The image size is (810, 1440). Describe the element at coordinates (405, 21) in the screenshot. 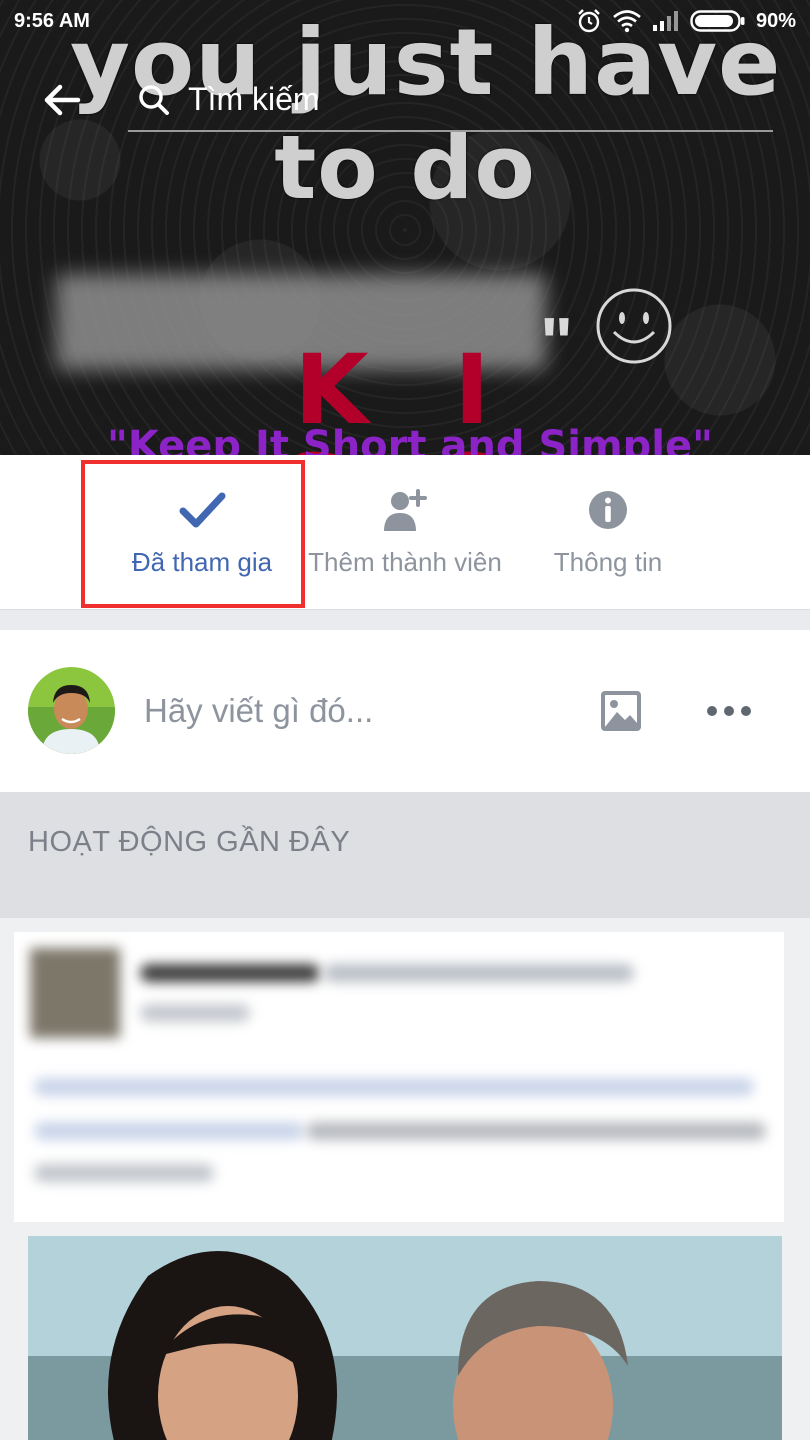

I see `status-bar: 9:56 AM 90%` at that location.